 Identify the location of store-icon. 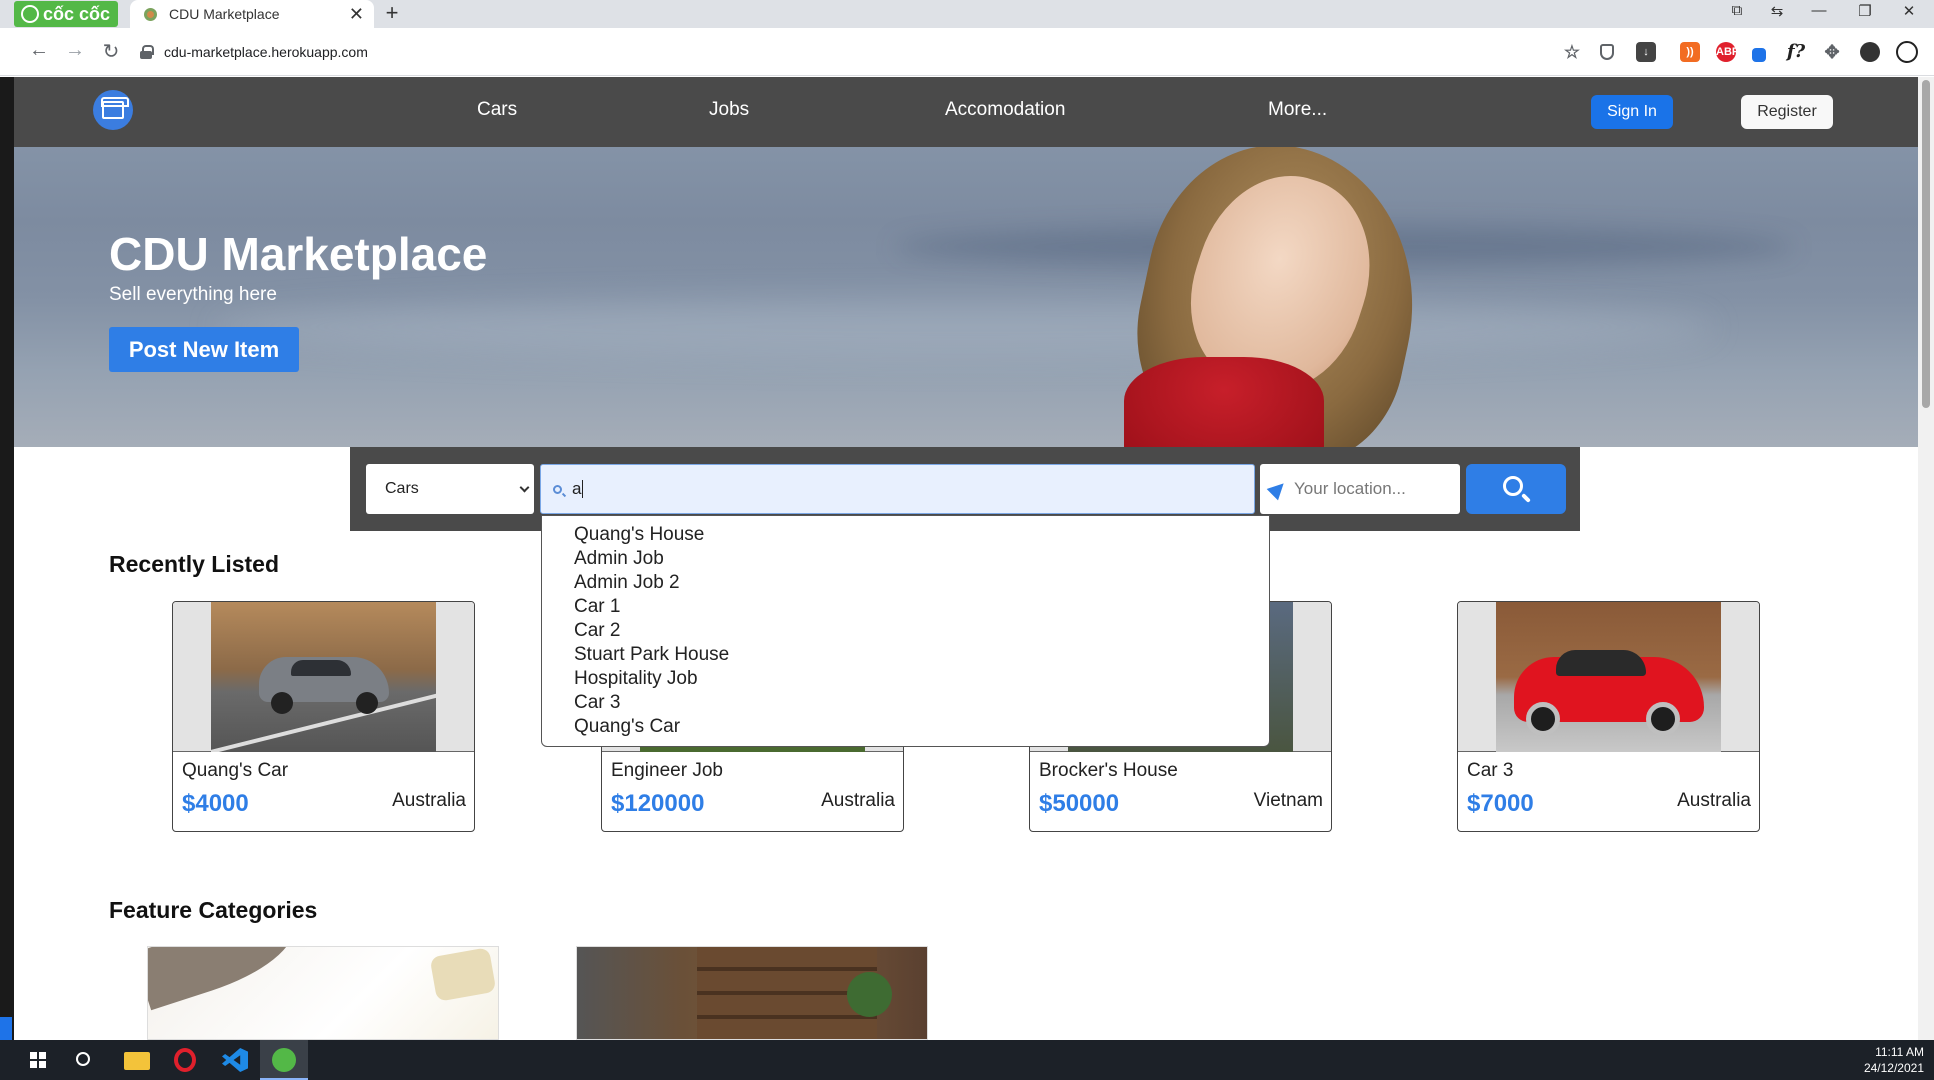
(115, 108).